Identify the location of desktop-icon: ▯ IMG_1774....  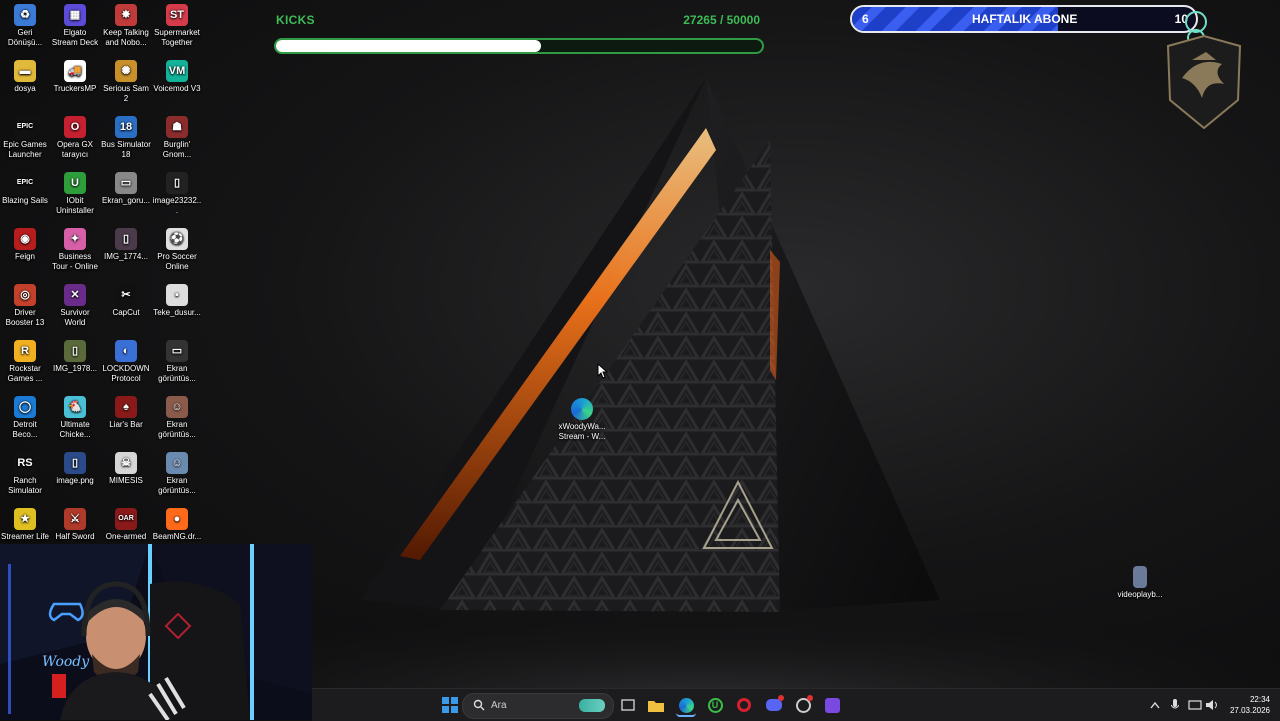
(126, 245).